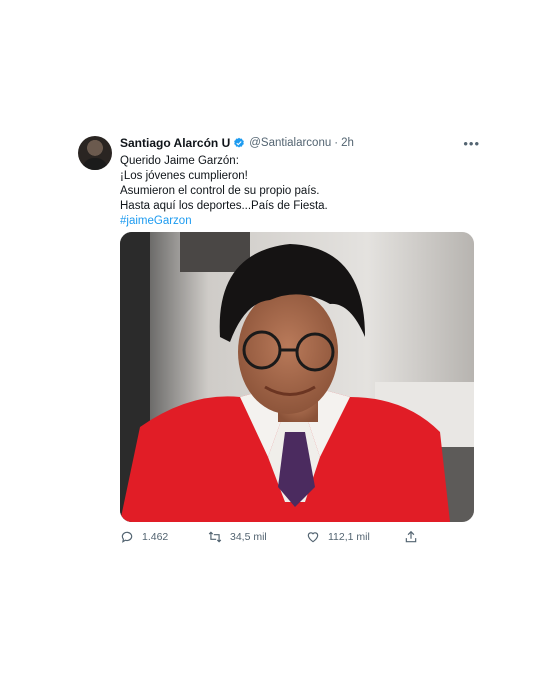  What do you see at coordinates (155, 537) in the screenshot?
I see `reply-count: 1.462` at bounding box center [155, 537].